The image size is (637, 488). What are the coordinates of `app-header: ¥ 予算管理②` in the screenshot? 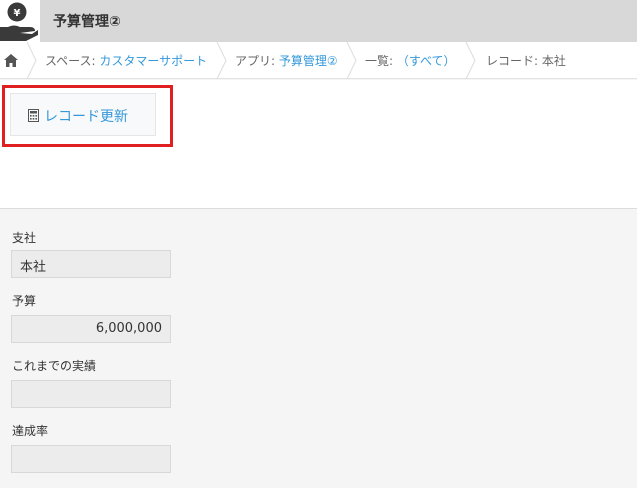 It's located at (318, 21).